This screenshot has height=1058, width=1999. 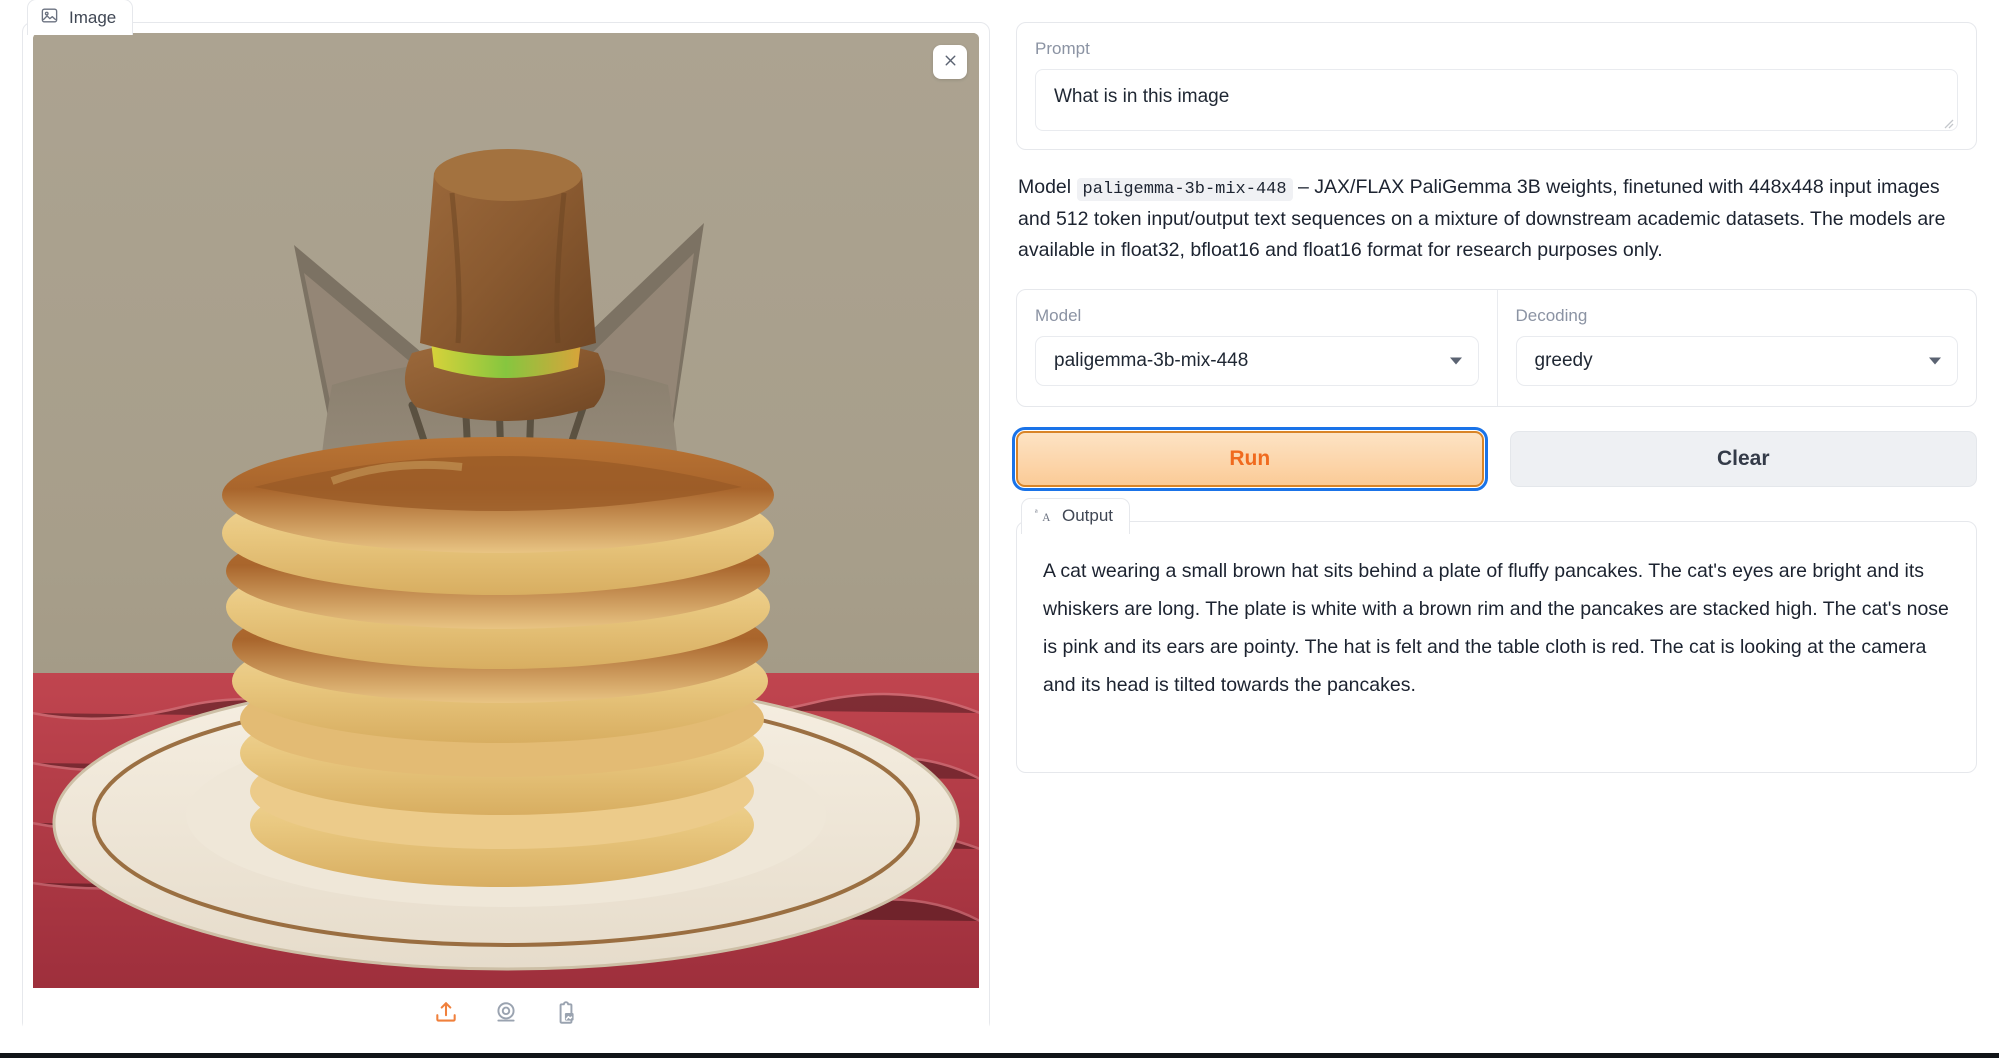 I want to click on model-select: paligemma-3b-mix-448, so click(x=1257, y=360).